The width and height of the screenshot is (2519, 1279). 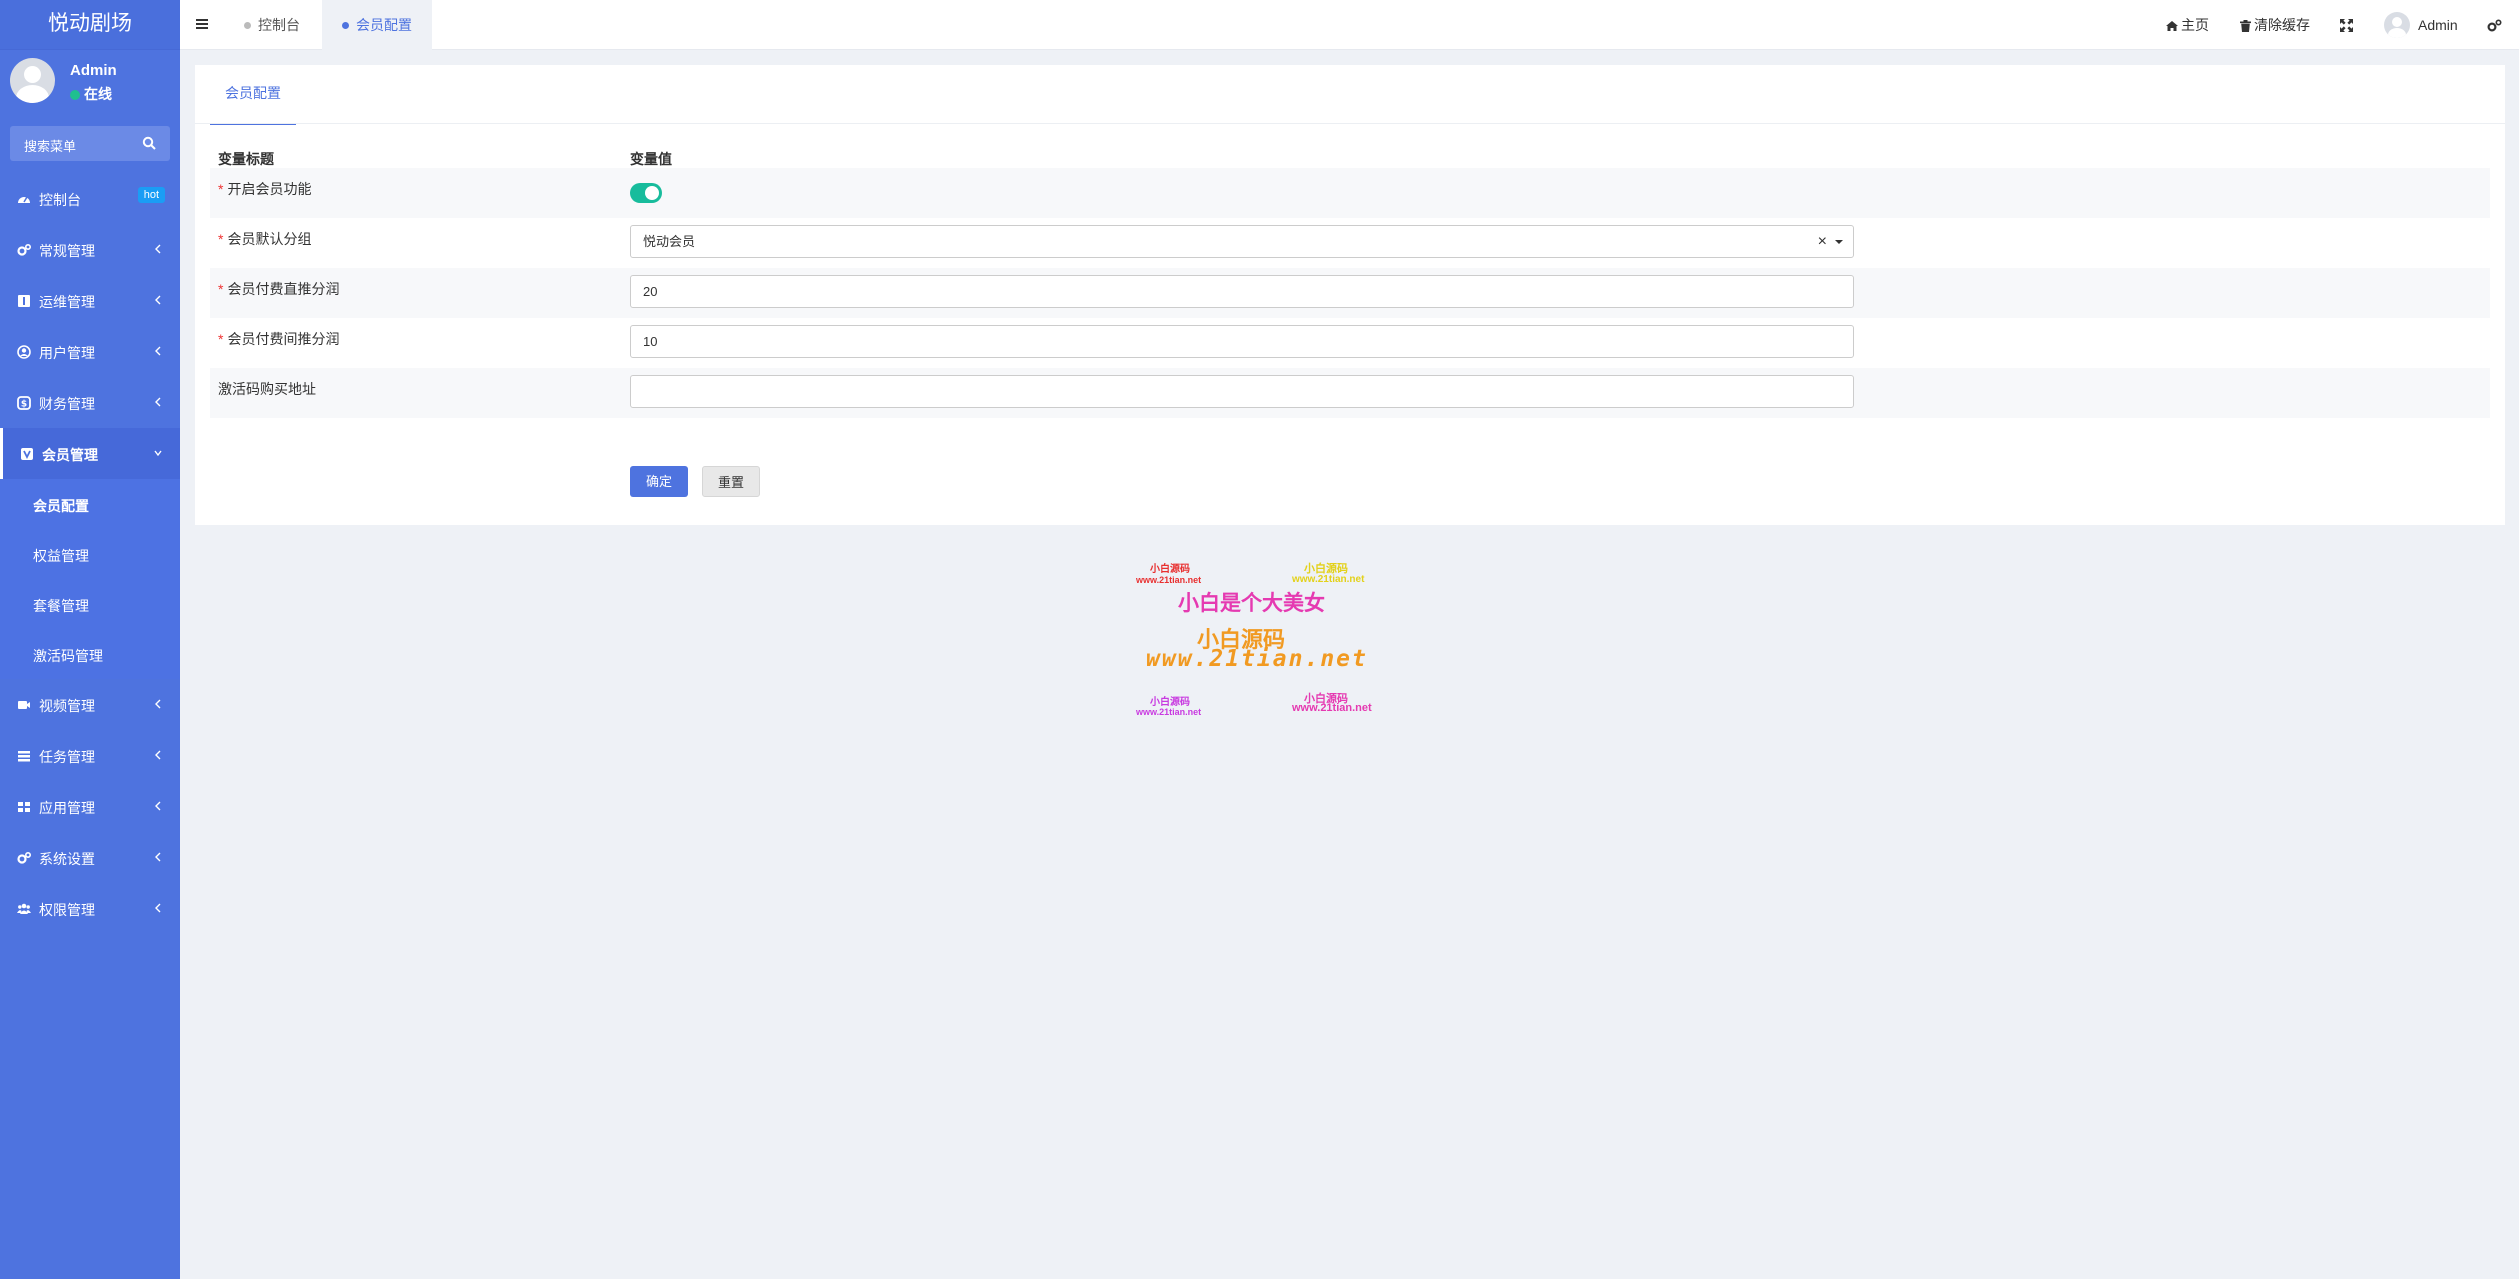 I want to click on user-menu: Admin, so click(x=2421, y=25).